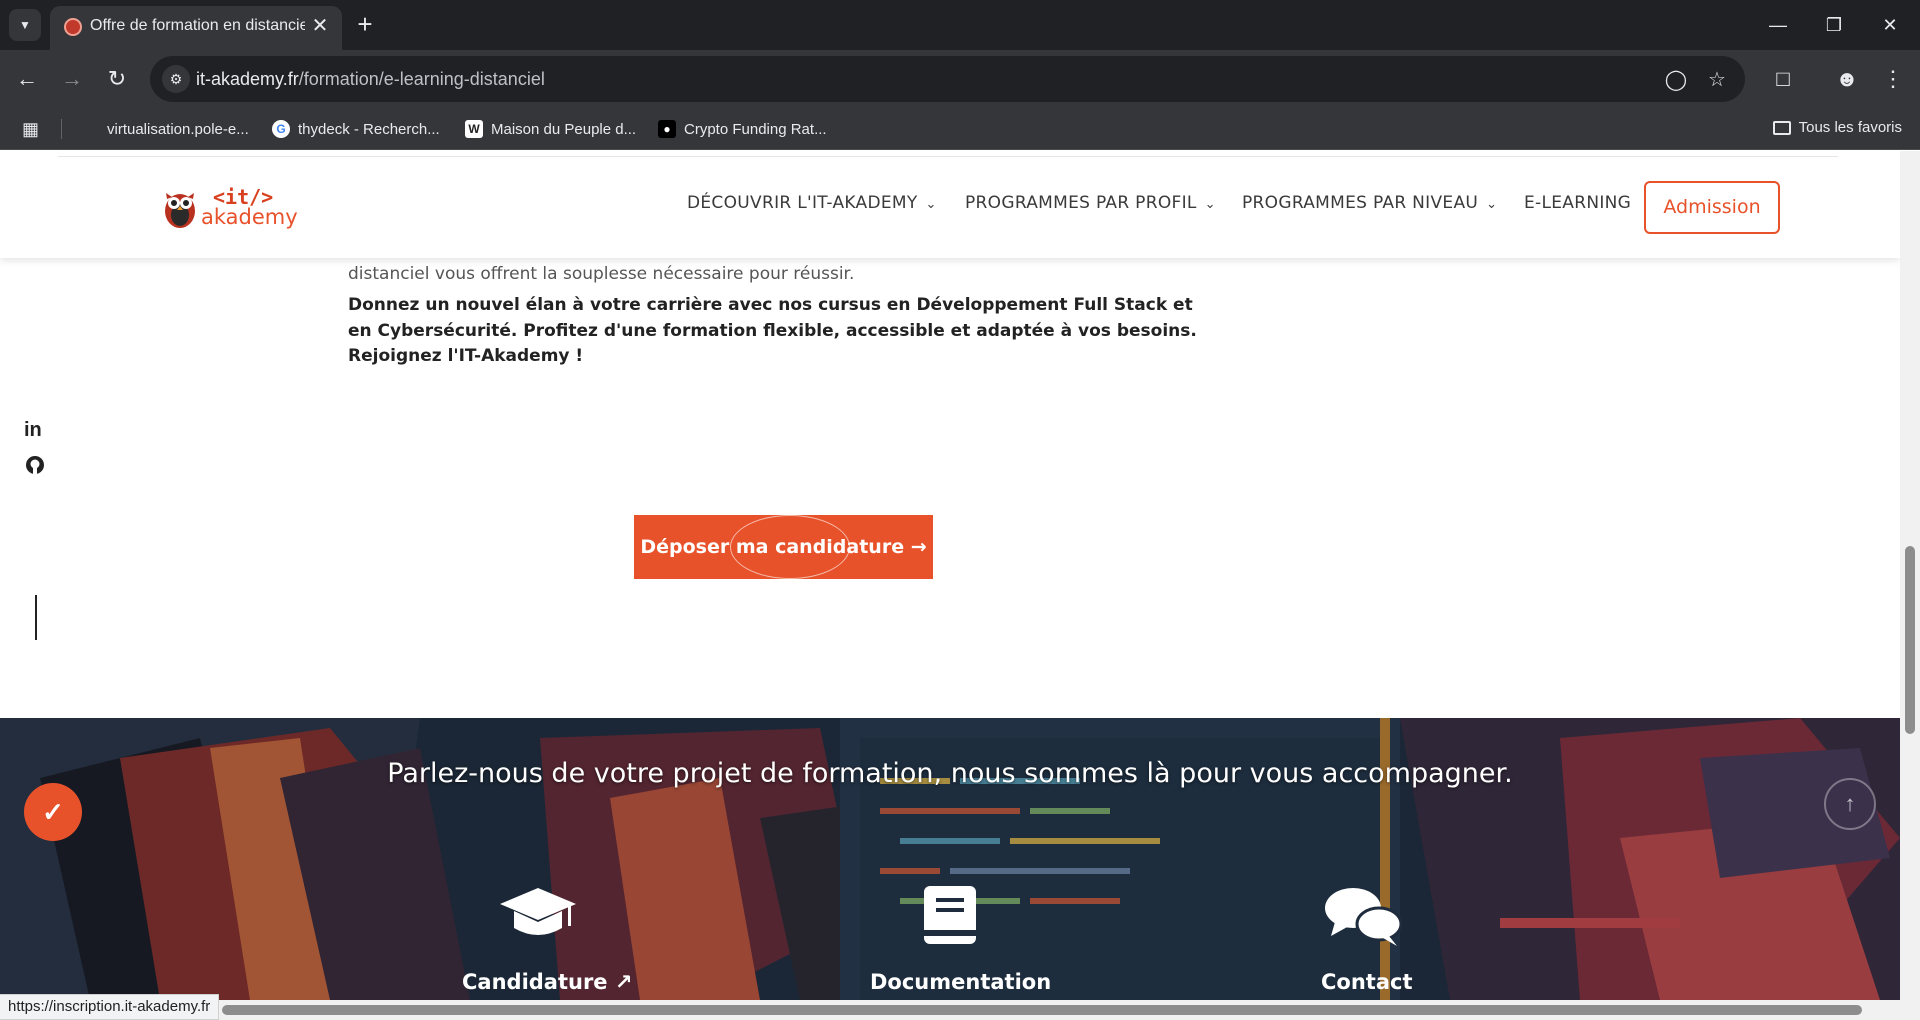 This screenshot has height=1020, width=1920. Describe the element at coordinates (1712, 207) in the screenshot. I see `admission-button: Admission` at that location.